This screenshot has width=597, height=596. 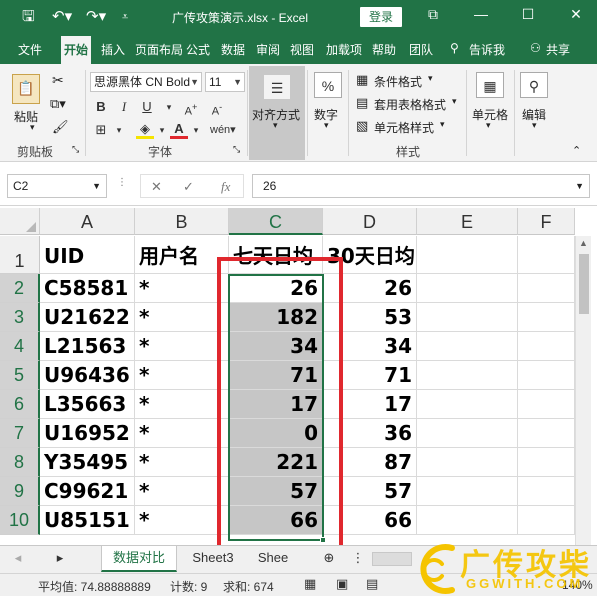 What do you see at coordinates (58, 104) in the screenshot?
I see `copy-icon: ⧉▾` at bounding box center [58, 104].